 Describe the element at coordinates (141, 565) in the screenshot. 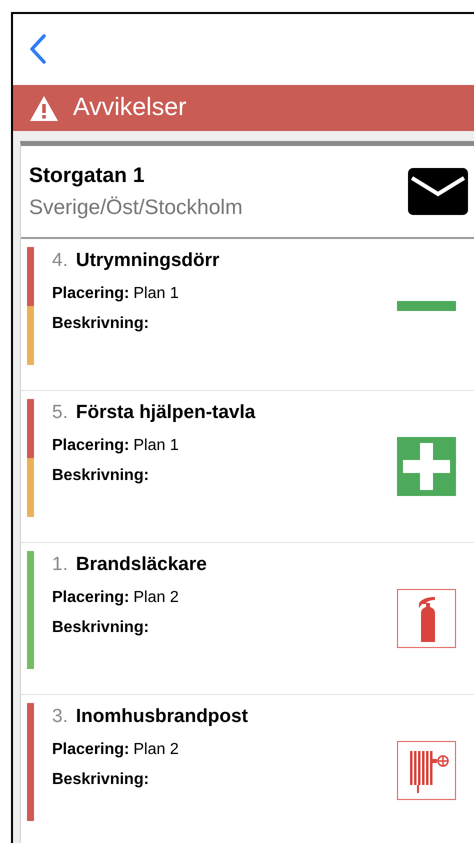

I see `item-title: Brandsläckare` at that location.